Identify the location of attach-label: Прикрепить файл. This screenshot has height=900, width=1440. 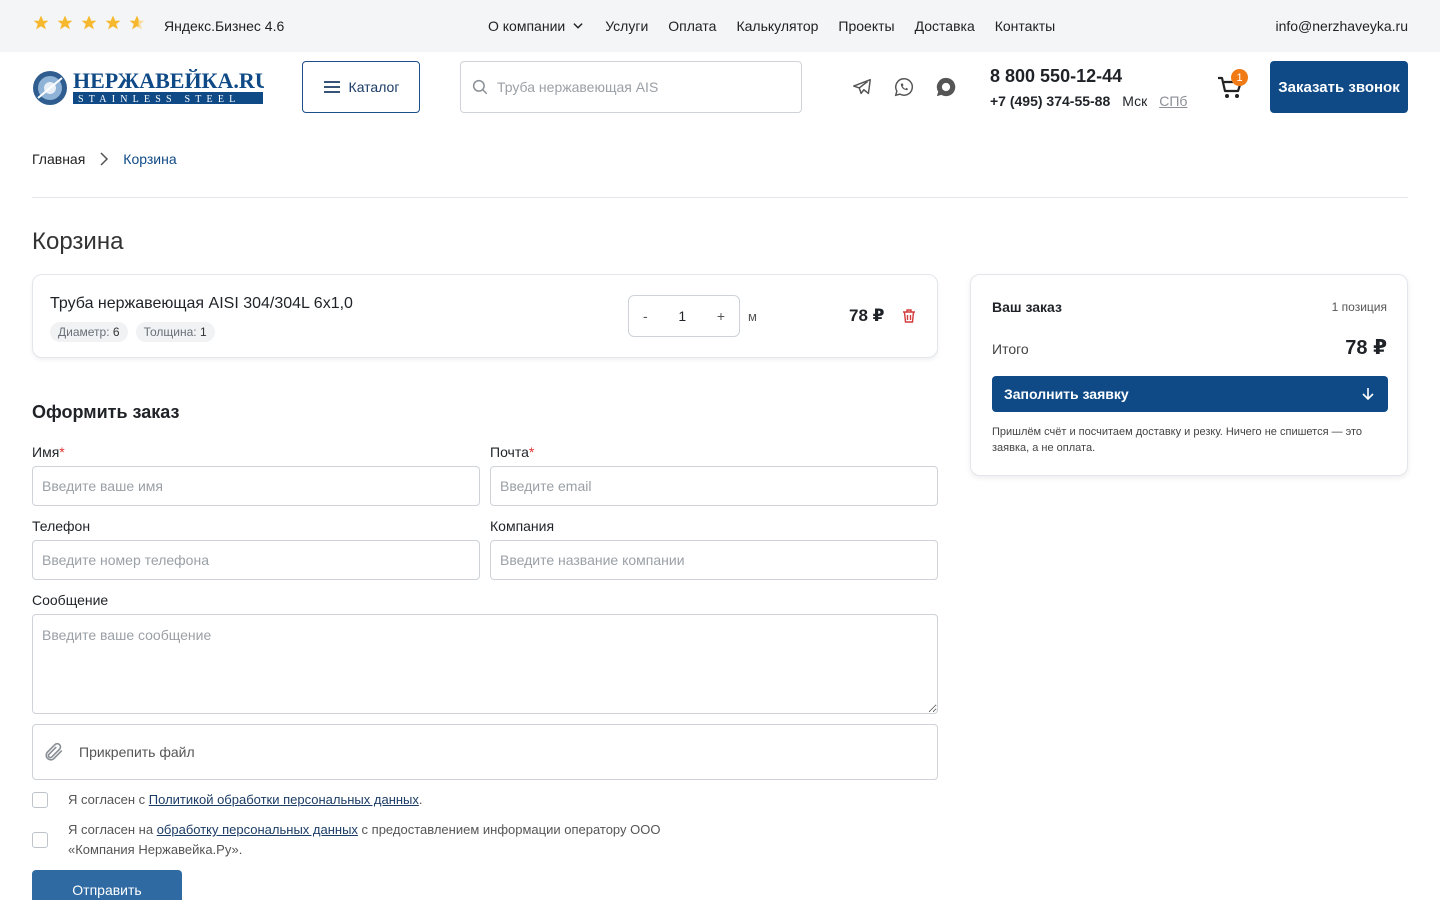
(137, 752).